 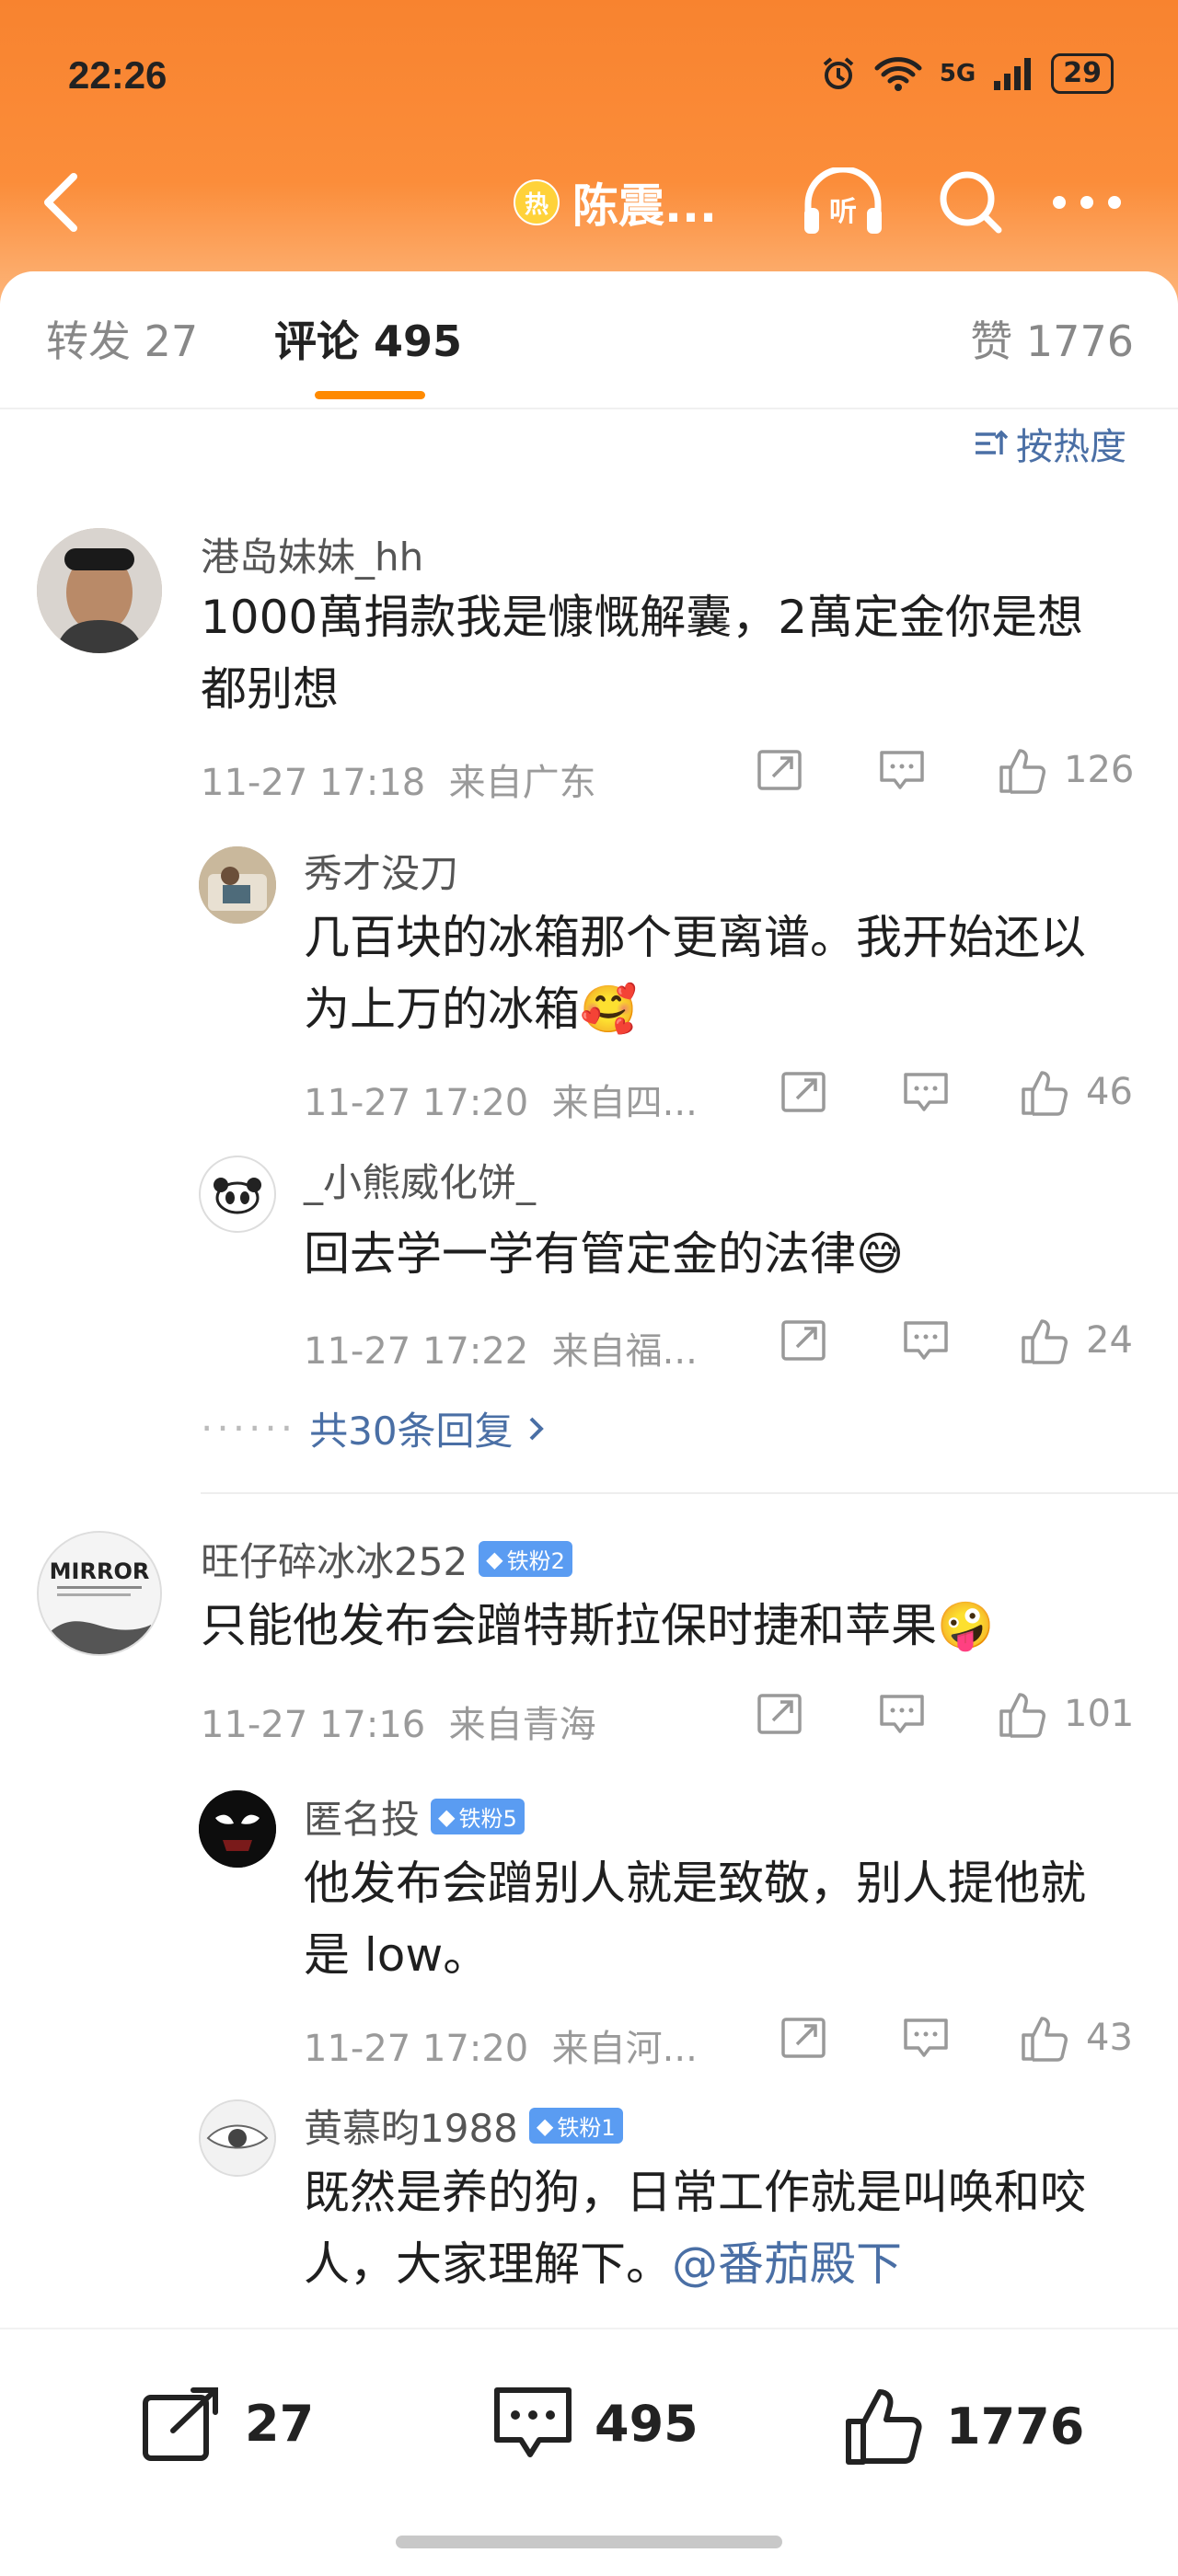 I want to click on comment-button: 495, so click(x=595, y=2423).